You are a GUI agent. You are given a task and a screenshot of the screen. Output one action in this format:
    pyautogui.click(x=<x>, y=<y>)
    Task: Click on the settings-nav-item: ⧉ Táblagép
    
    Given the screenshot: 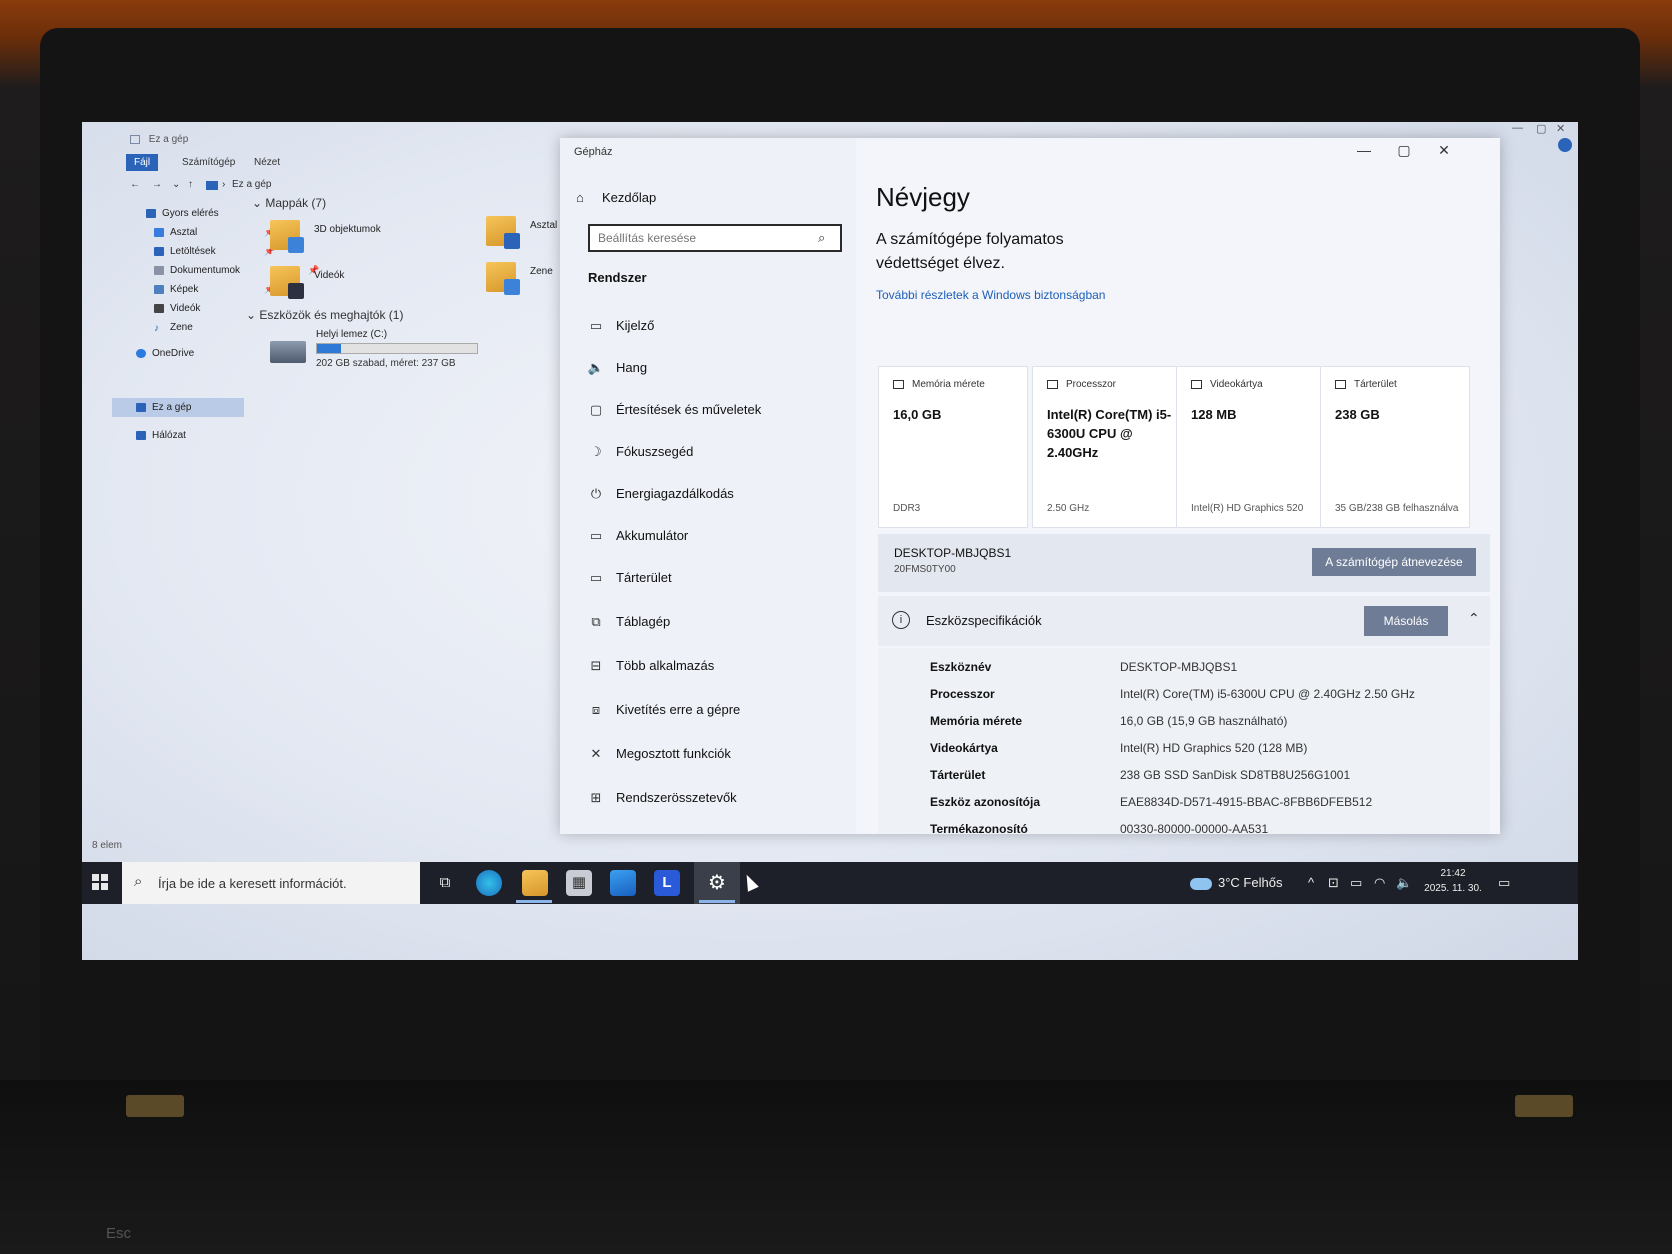 What is the action you would take?
    pyautogui.click(x=628, y=622)
    